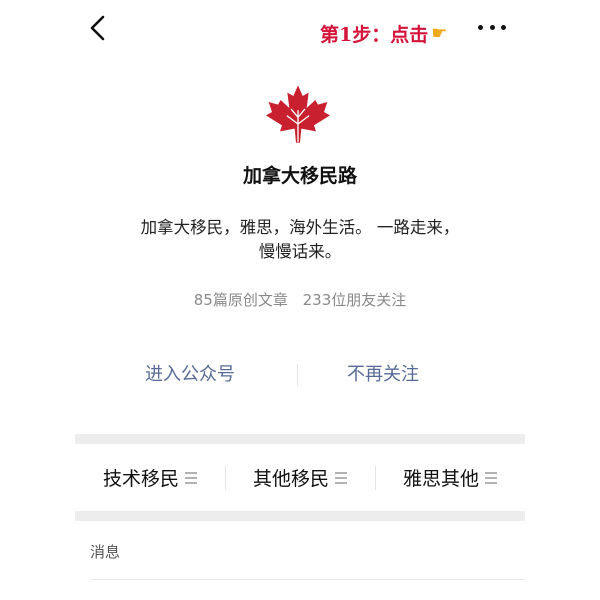 This screenshot has height=600, width=600. Describe the element at coordinates (439, 33) in the screenshot. I see `pointing-hand-icon: ☛` at that location.